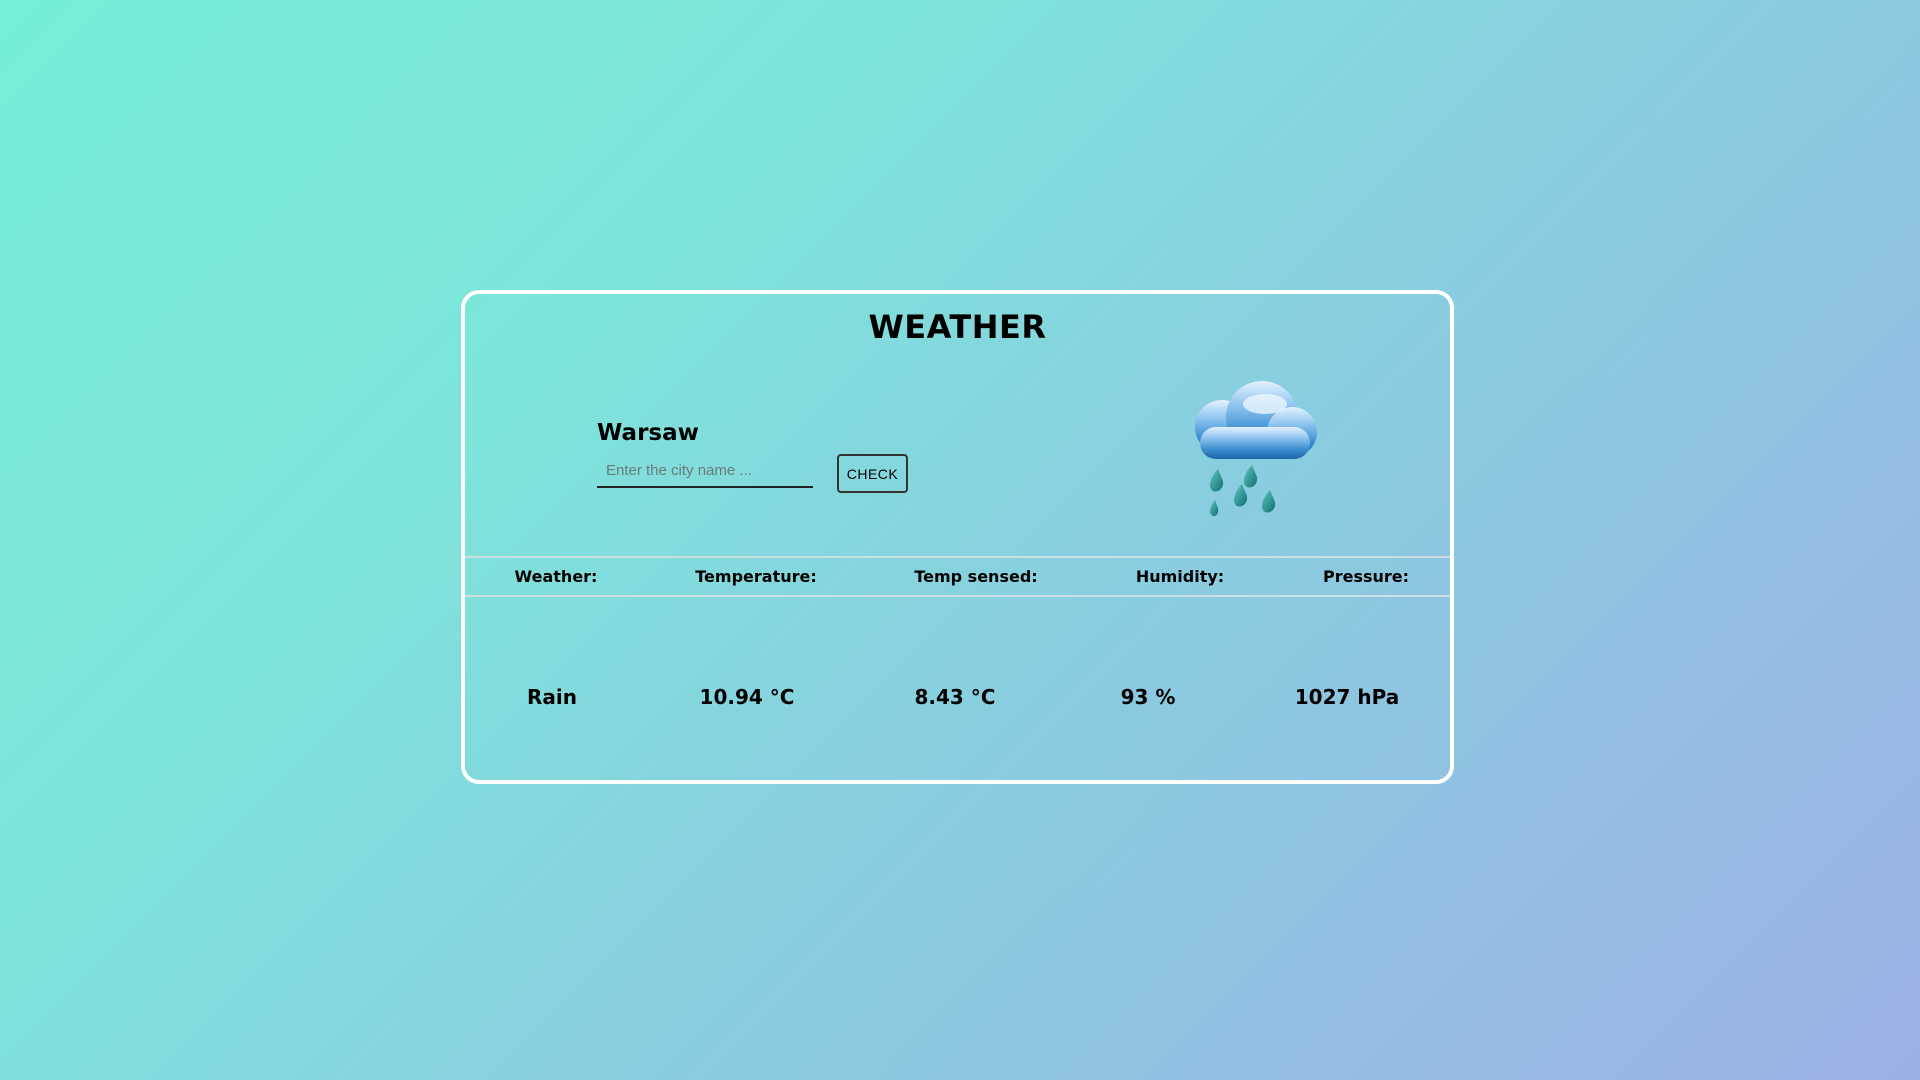 This screenshot has width=1920, height=1080. I want to click on temp-sensed-value: 8.43 °C, so click(955, 697).